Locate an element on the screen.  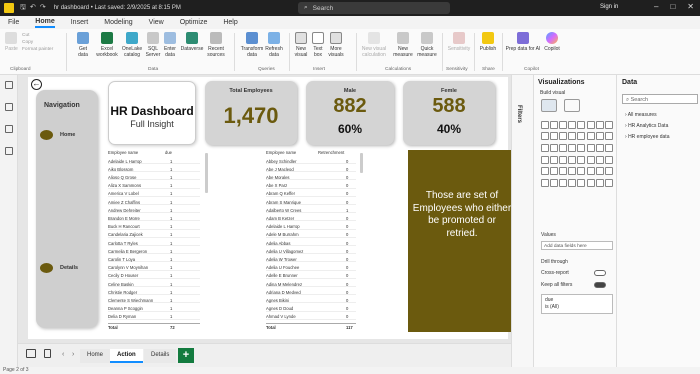
enter-data-button: Enter data is located at coordinates (170, 45).